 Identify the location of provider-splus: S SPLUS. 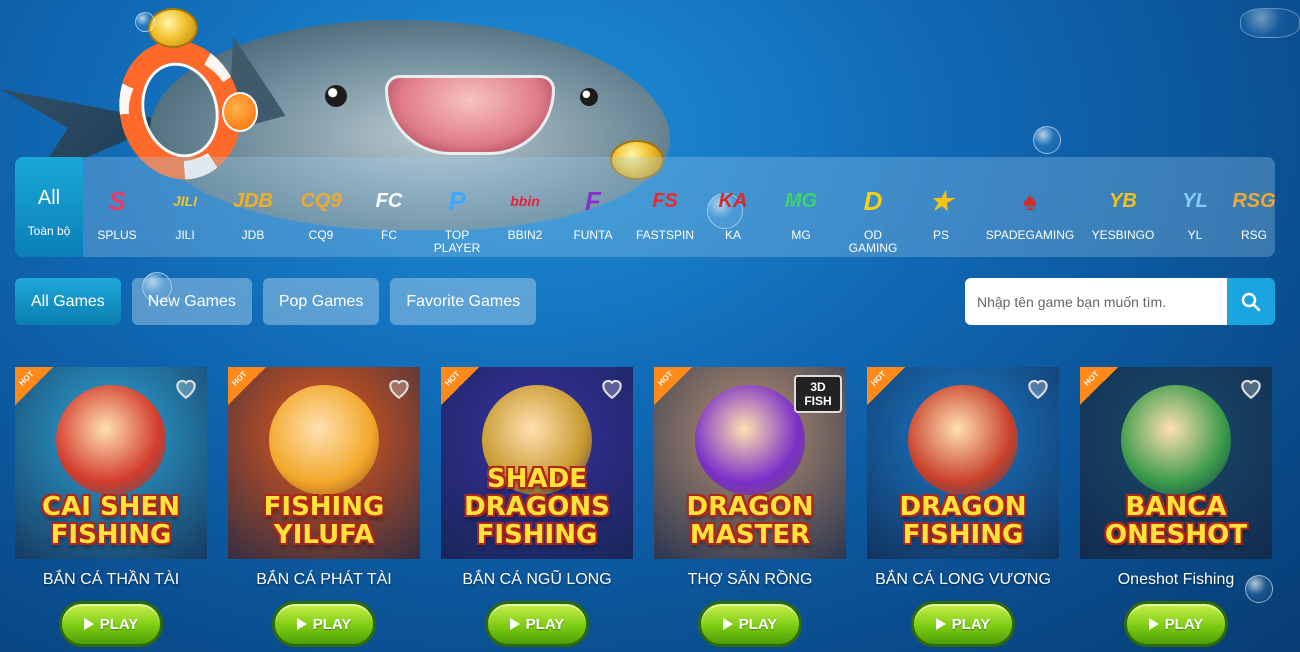
(117, 207).